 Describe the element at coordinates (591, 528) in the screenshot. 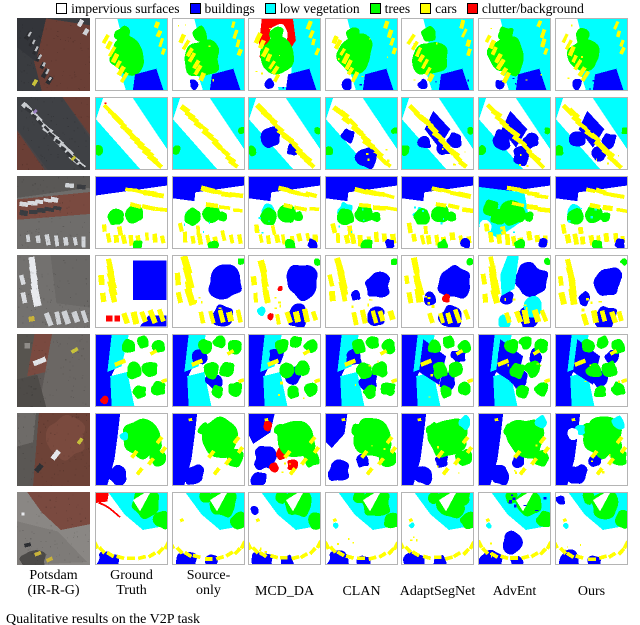

I see `segmentation-map-cell-r7-ours` at that location.